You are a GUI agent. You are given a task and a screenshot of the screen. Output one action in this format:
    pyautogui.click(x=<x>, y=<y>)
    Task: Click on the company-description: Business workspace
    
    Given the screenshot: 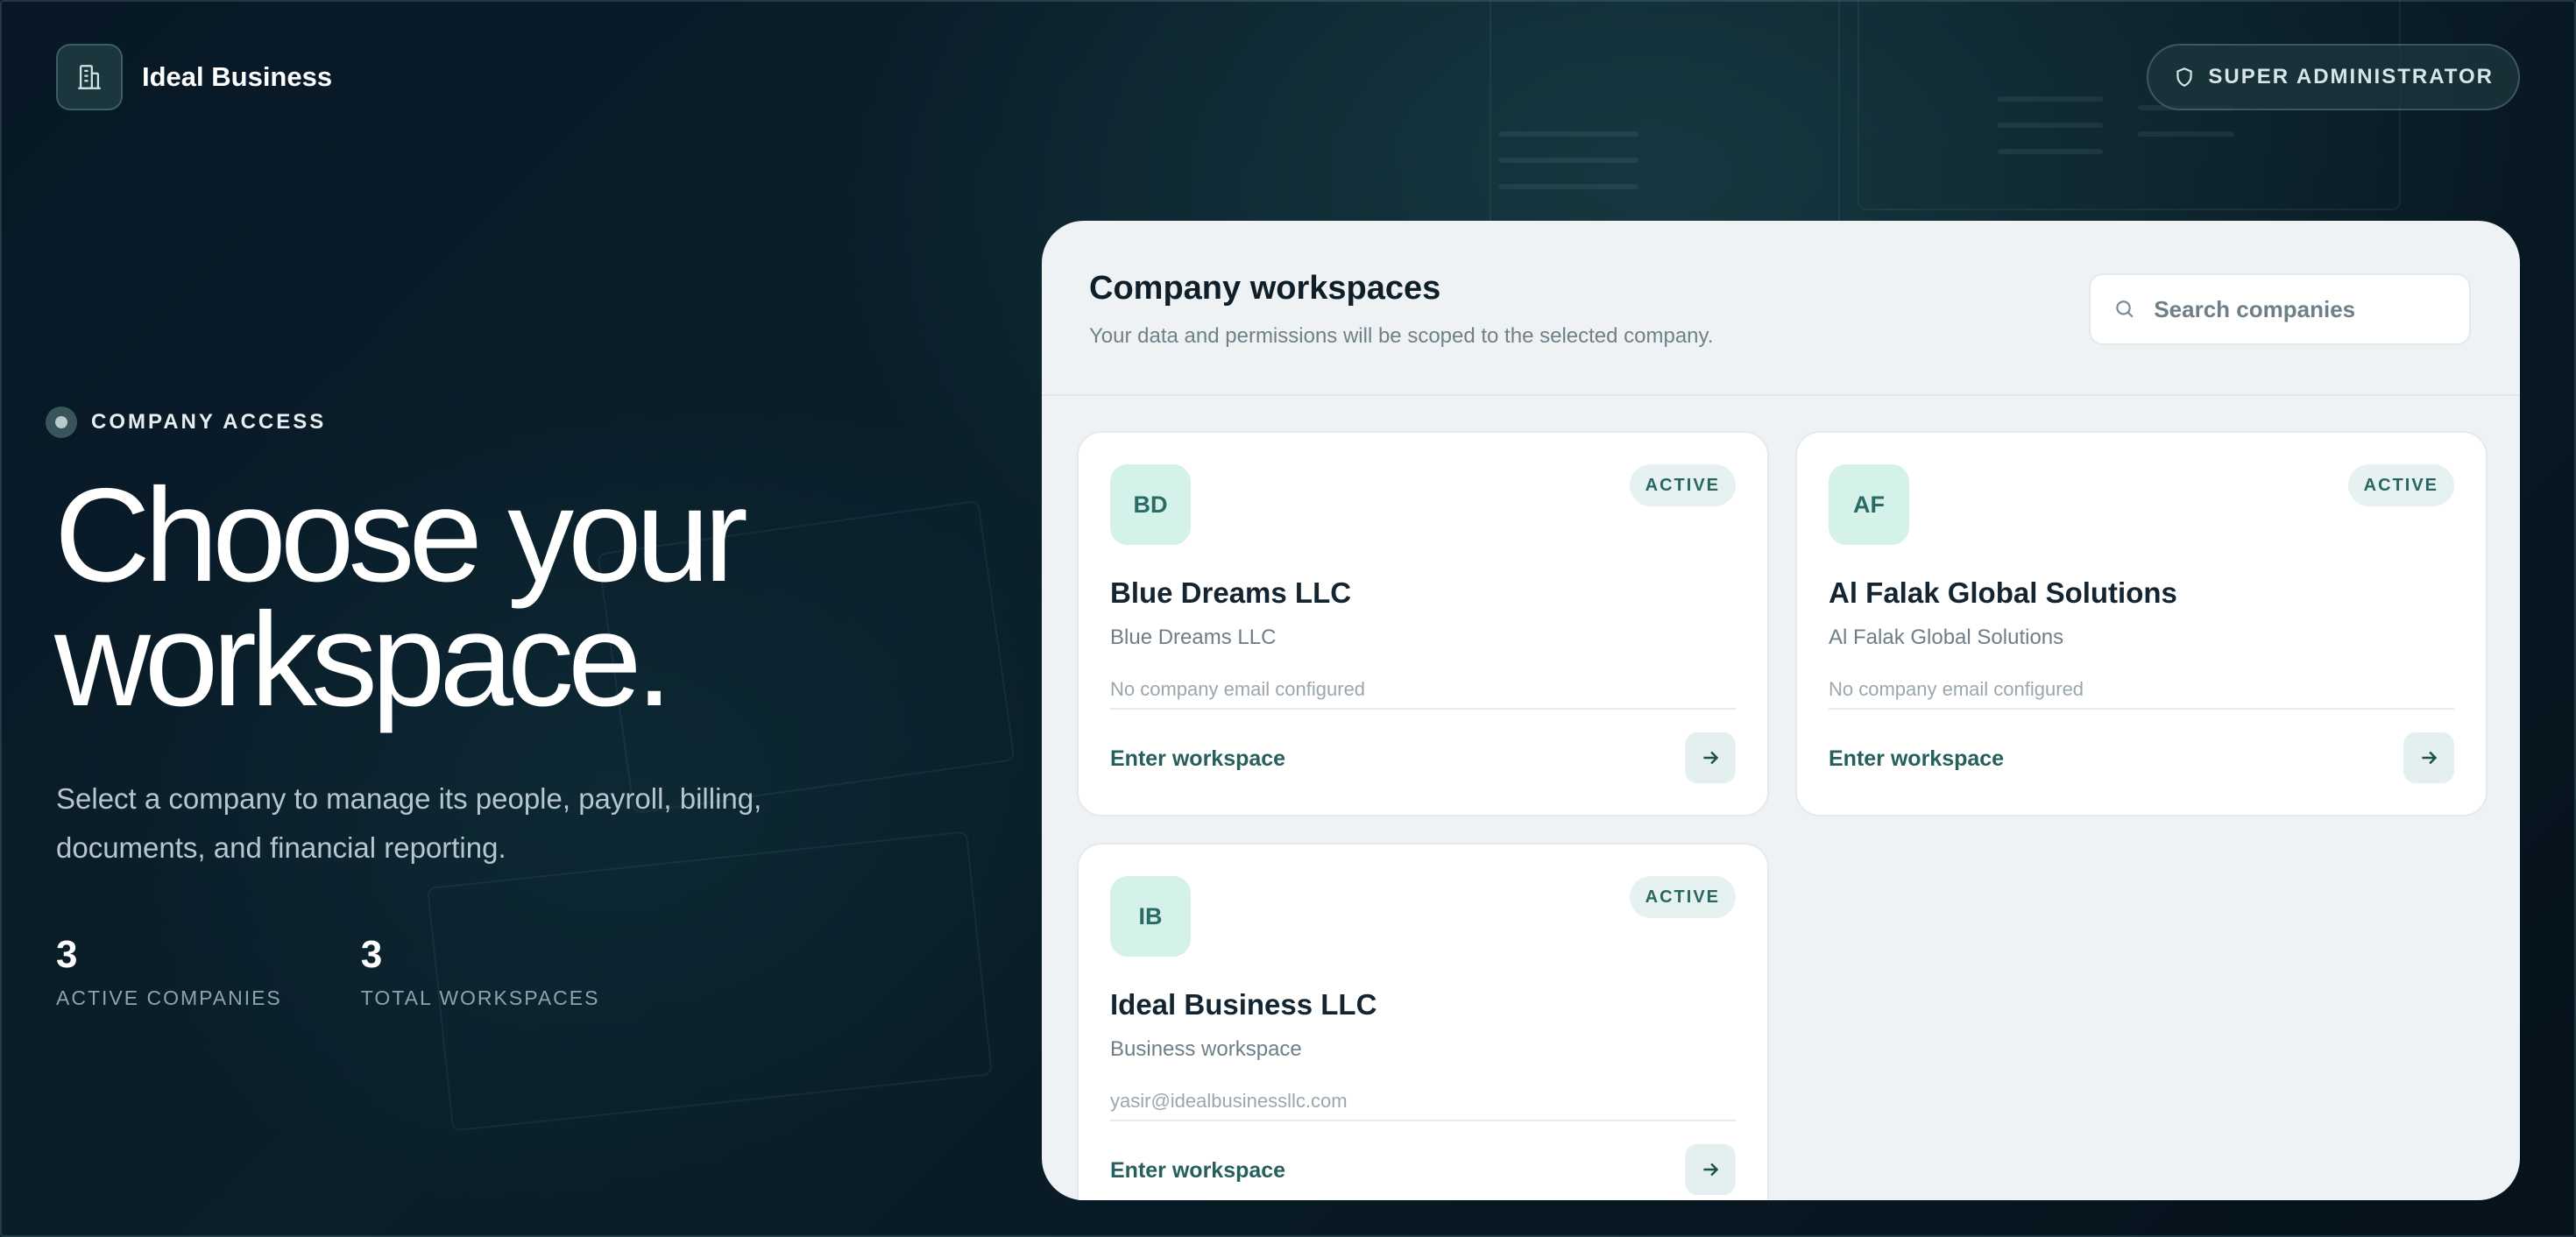 What is the action you would take?
    pyautogui.click(x=1206, y=1049)
    